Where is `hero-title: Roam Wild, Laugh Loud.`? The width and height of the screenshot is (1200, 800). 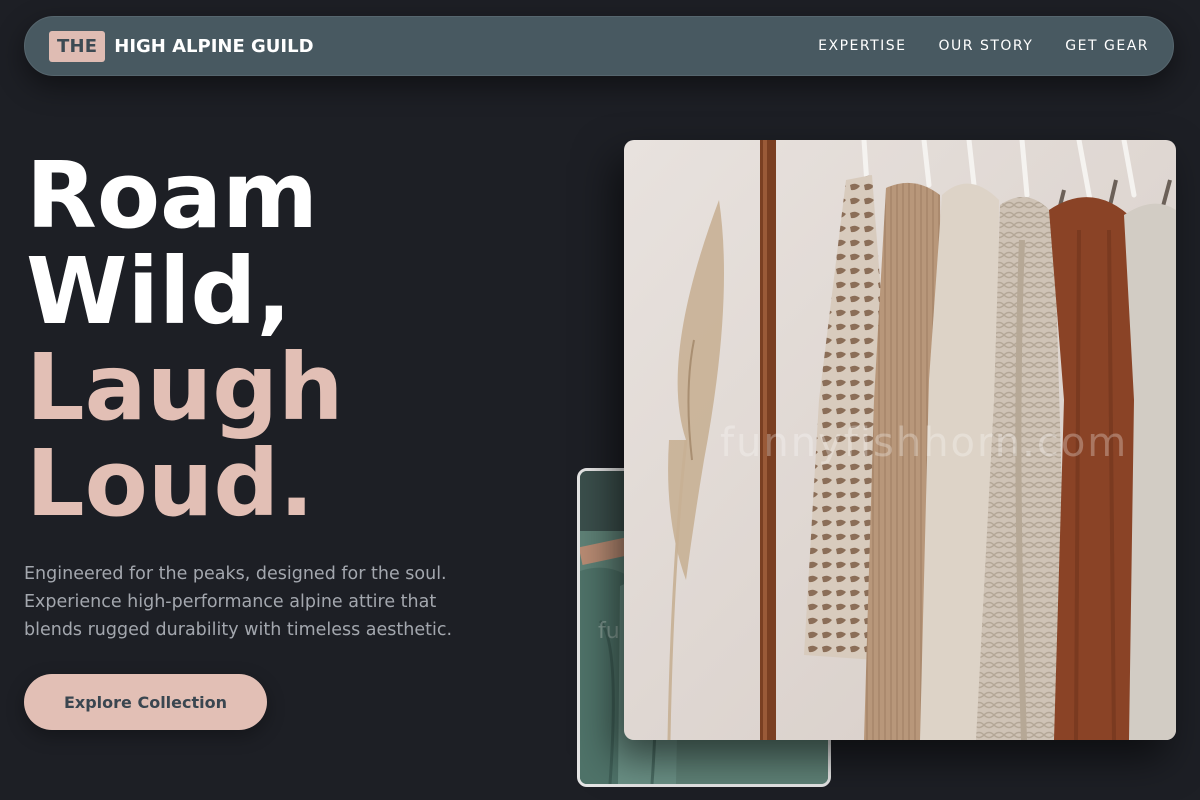
hero-title: Roam Wild, Laugh Loud. is located at coordinates (185, 340).